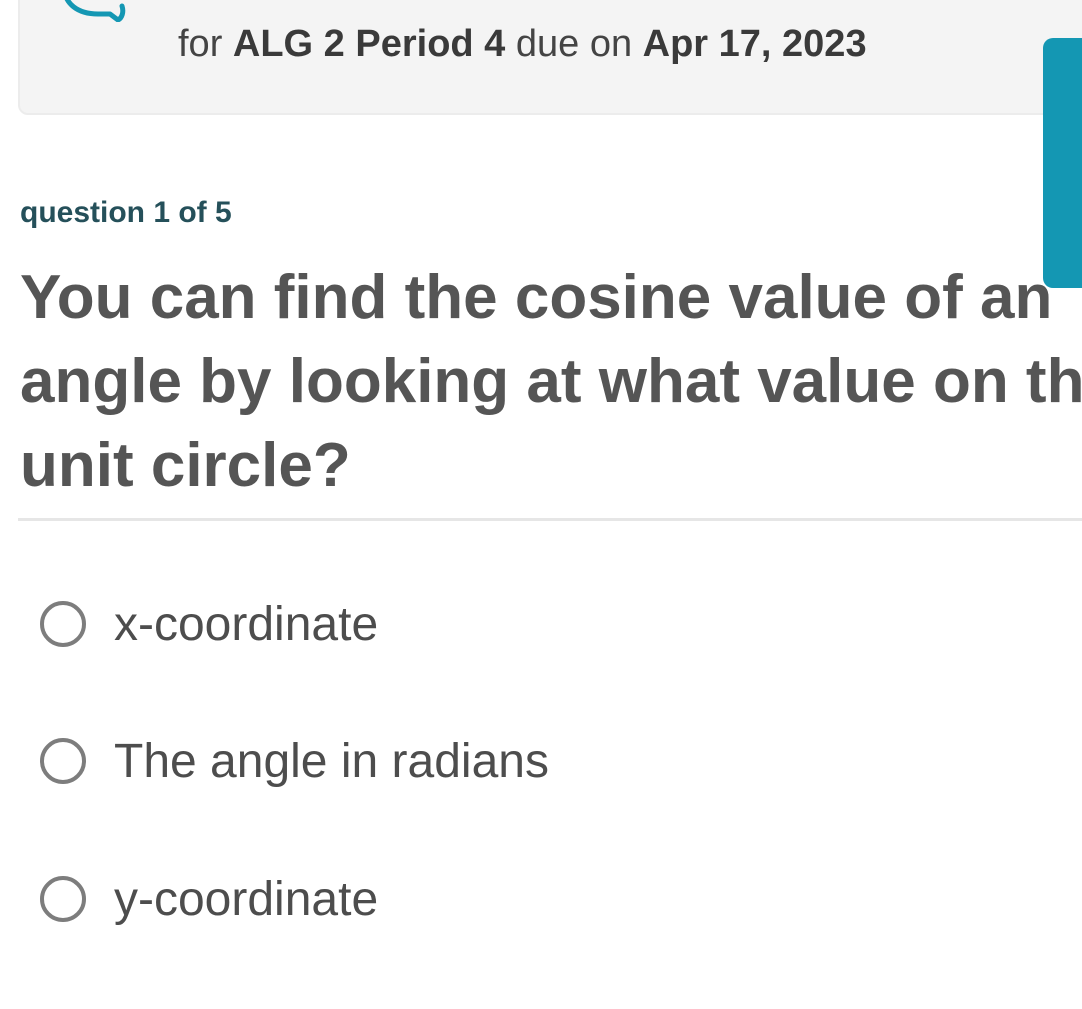  What do you see at coordinates (246, 624) in the screenshot?
I see `choice-label: x-coordinate` at bounding box center [246, 624].